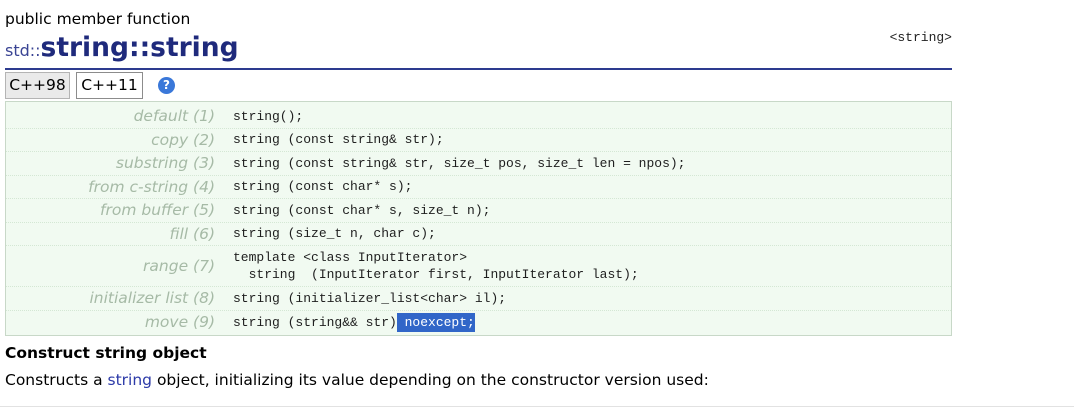 This screenshot has width=1074, height=411. What do you see at coordinates (130, 380) in the screenshot?
I see `string-link: string` at bounding box center [130, 380].